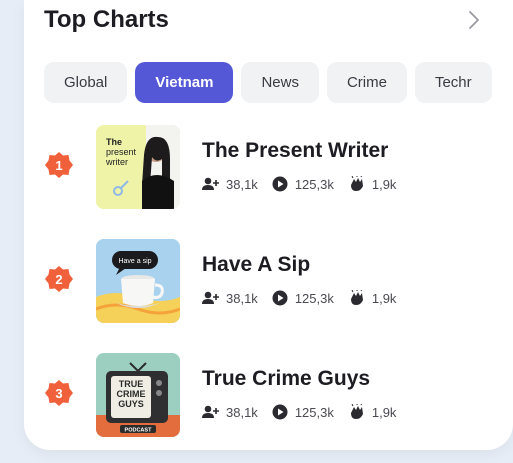 Image resolution: width=513 pixels, height=463 pixels. Describe the element at coordinates (114, 142) in the screenshot. I see `svg-text: The` at that location.